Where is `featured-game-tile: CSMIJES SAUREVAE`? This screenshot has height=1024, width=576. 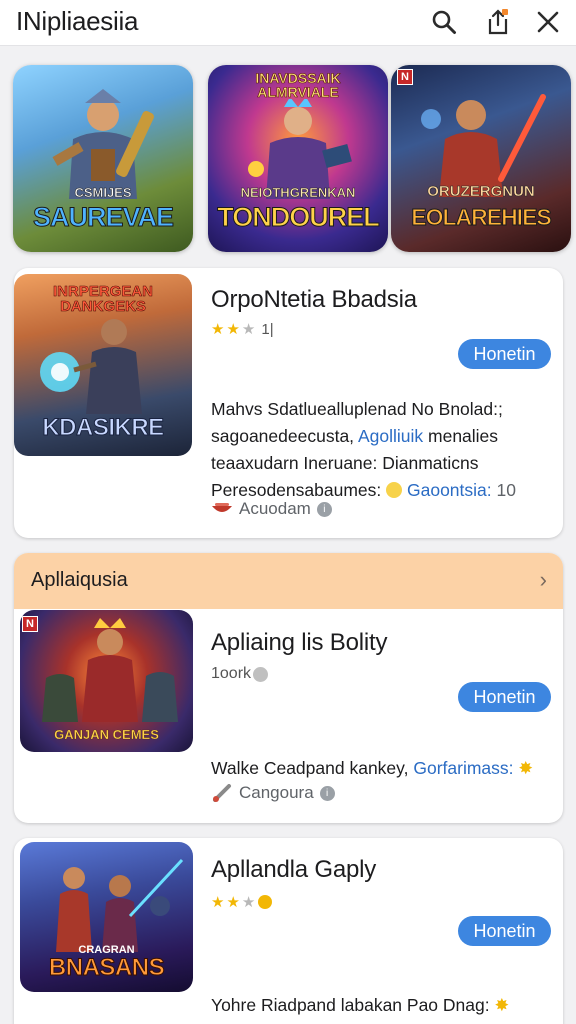 featured-game-tile: CSMIJES SAUREVAE is located at coordinates (103, 158).